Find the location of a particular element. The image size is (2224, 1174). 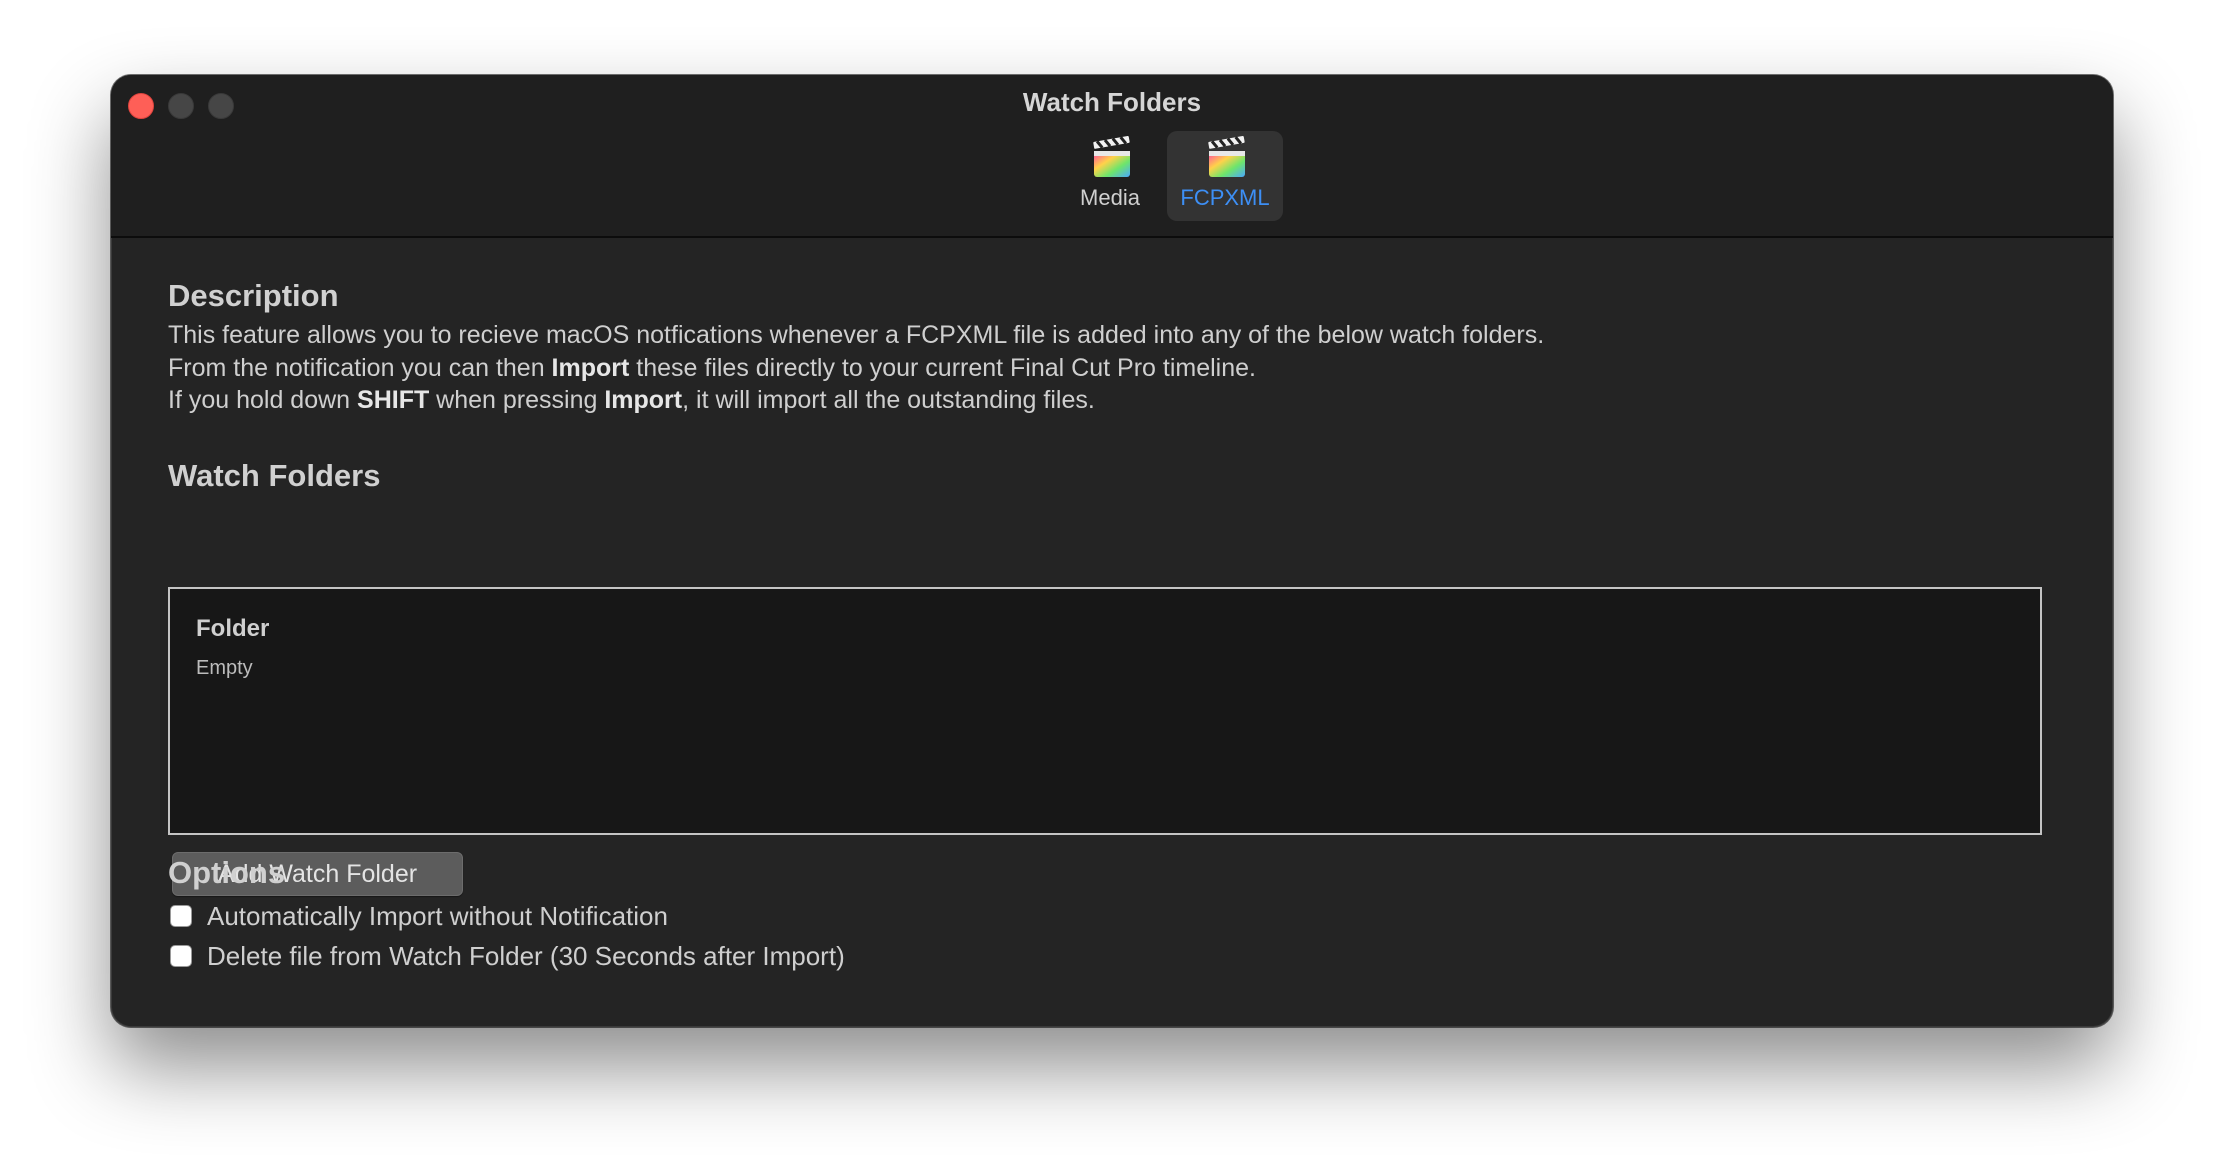

window-title: Watch Folders is located at coordinates (1112, 102).